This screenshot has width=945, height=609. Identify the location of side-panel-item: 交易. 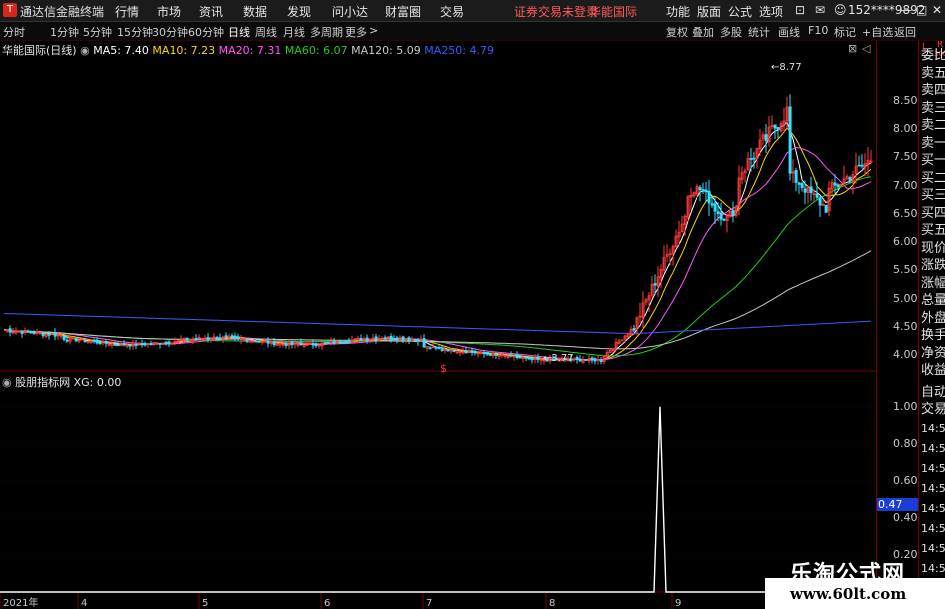
(932, 410).